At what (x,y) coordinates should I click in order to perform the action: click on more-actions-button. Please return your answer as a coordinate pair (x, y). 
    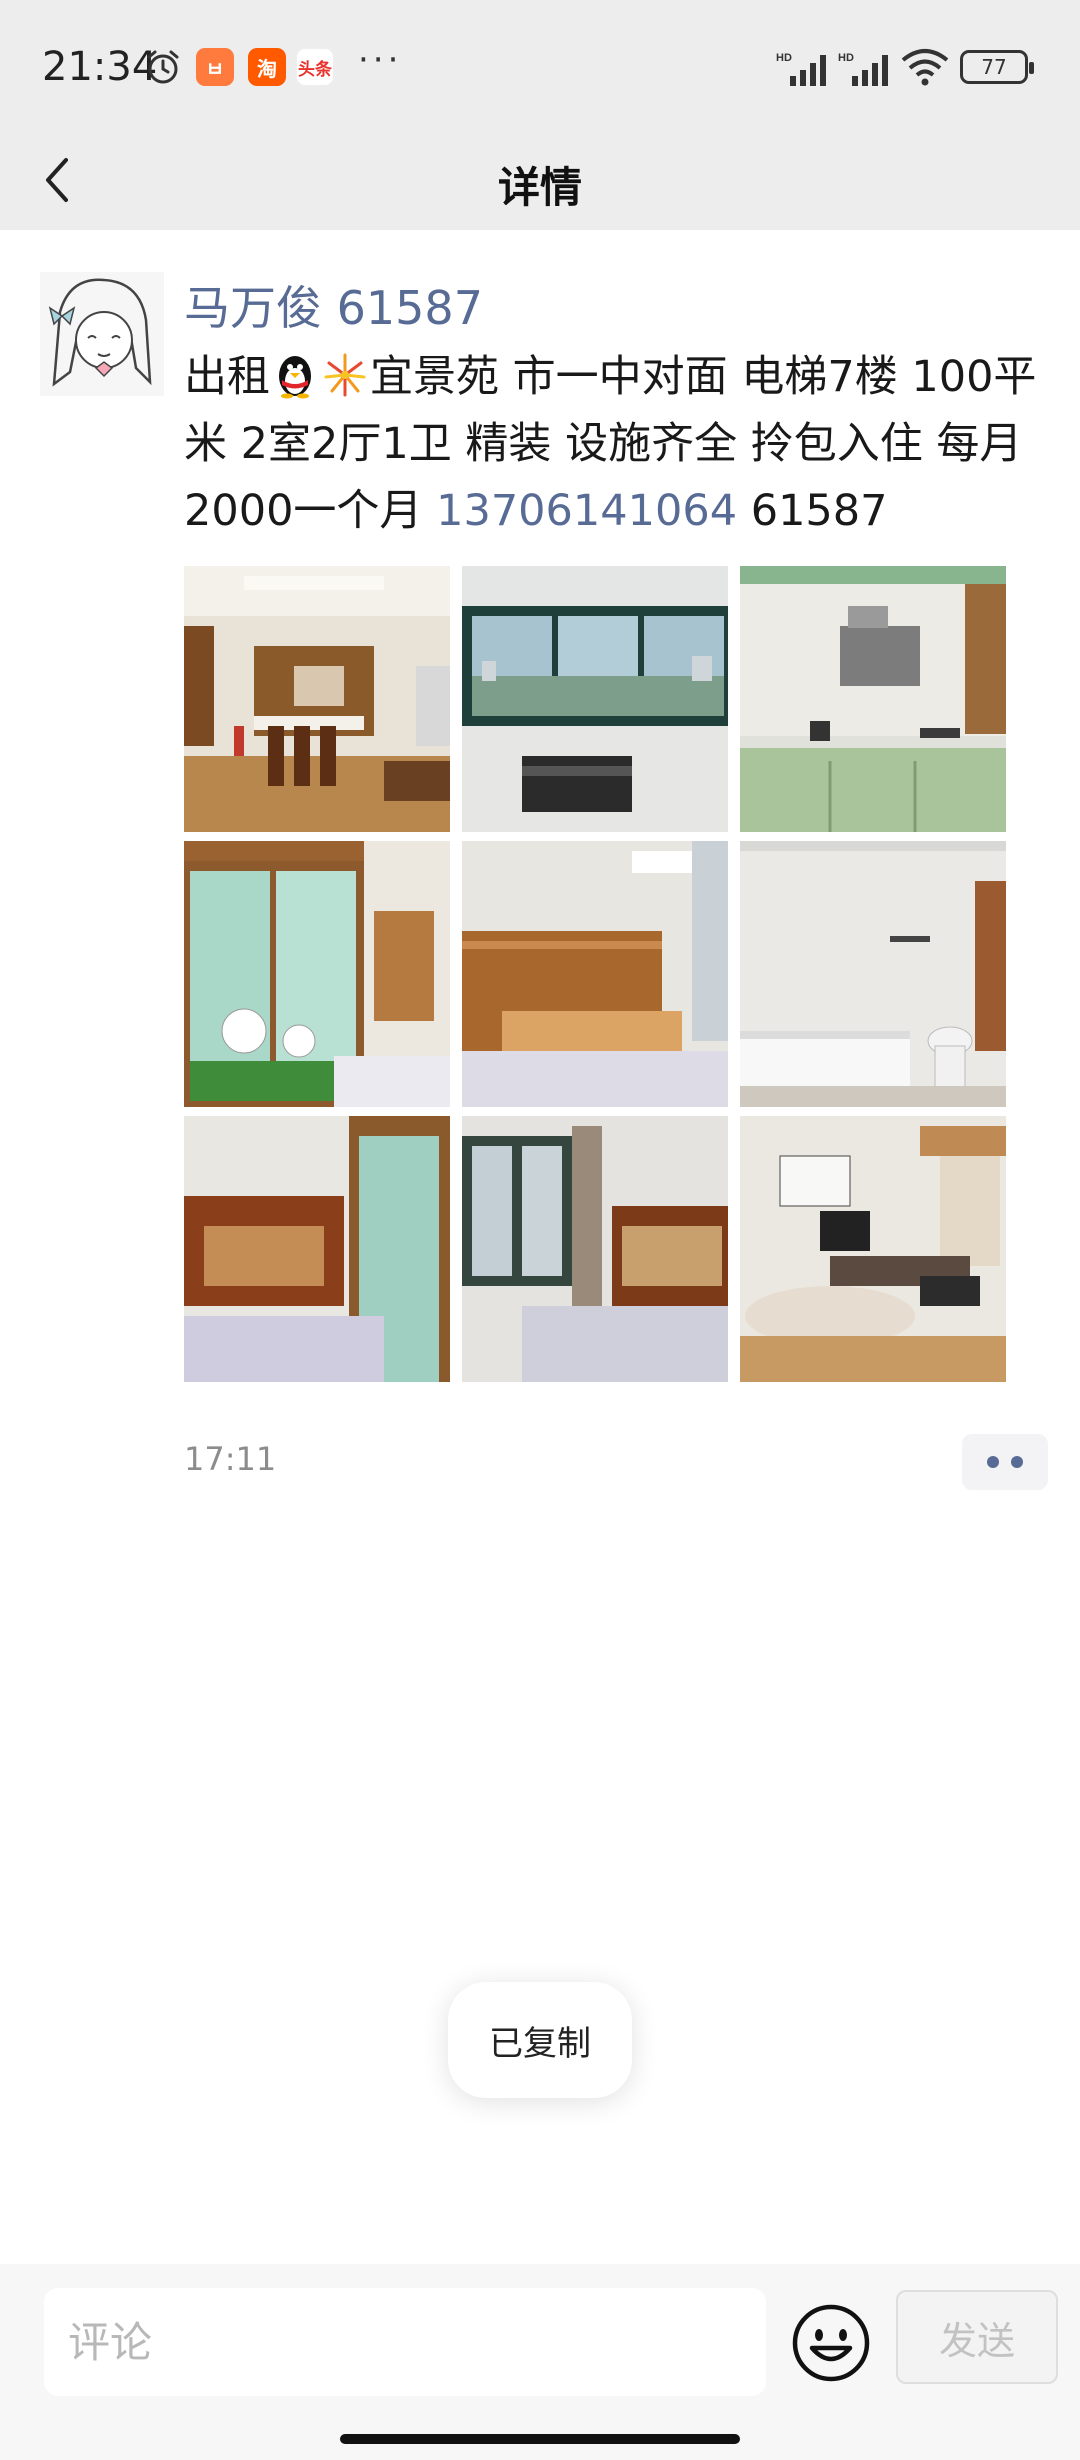
    Looking at the image, I should click on (1005, 1462).